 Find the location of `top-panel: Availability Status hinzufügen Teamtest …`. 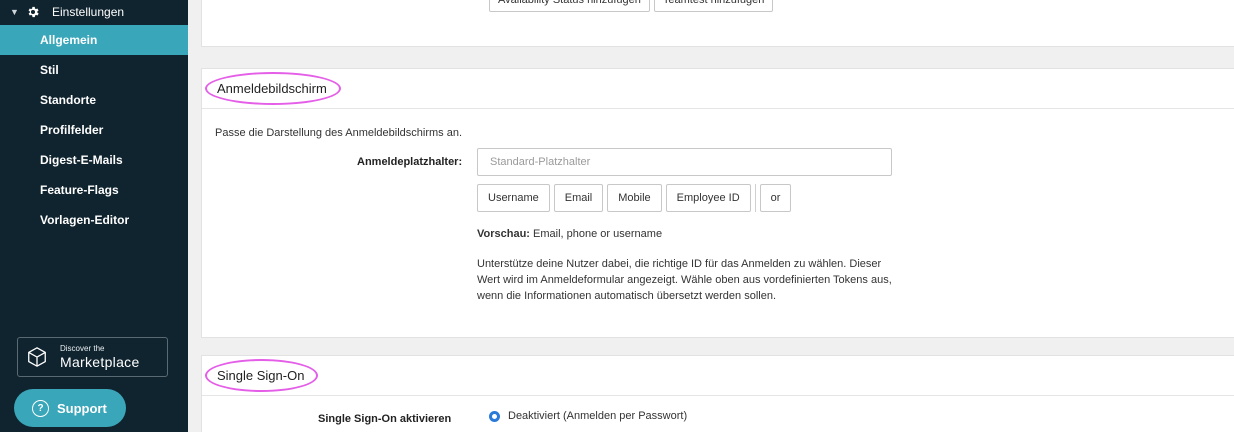

top-panel: Availability Status hinzufügen Teamtest … is located at coordinates (717, 23).